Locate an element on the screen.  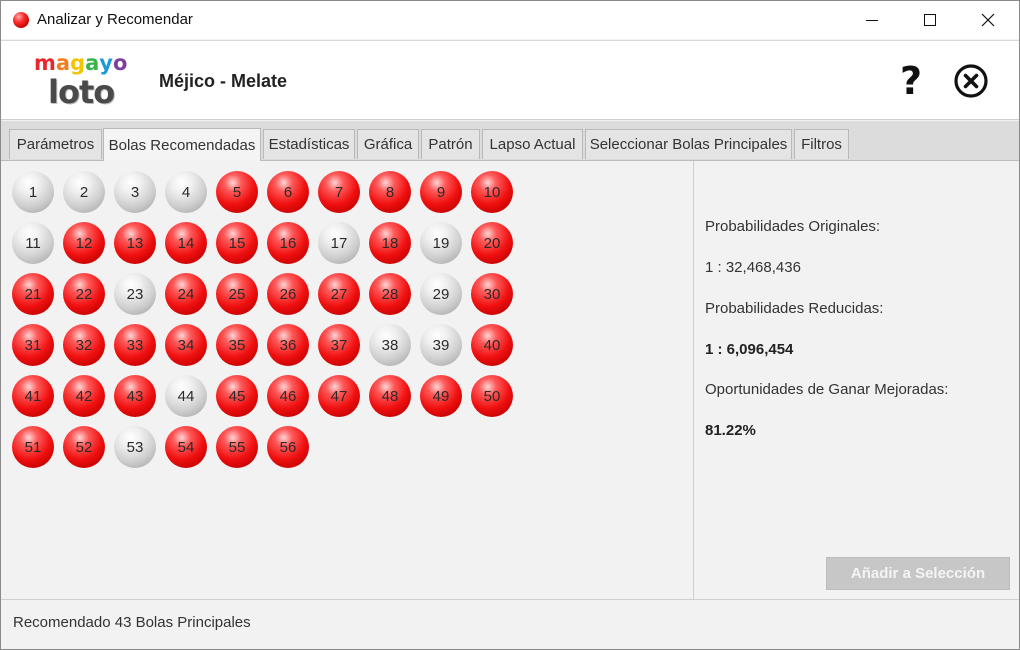
tab-seleccionar-bolas-principales: Seleccionar Bolas Principales is located at coordinates (688, 144).